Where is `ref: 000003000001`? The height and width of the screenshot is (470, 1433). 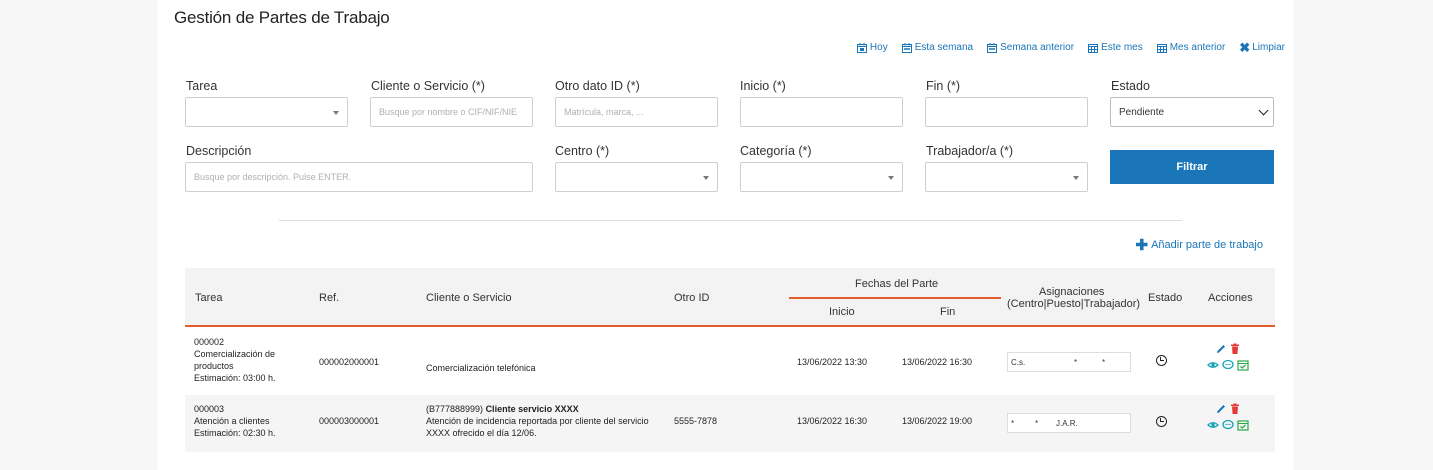 ref: 000003000001 is located at coordinates (349, 421).